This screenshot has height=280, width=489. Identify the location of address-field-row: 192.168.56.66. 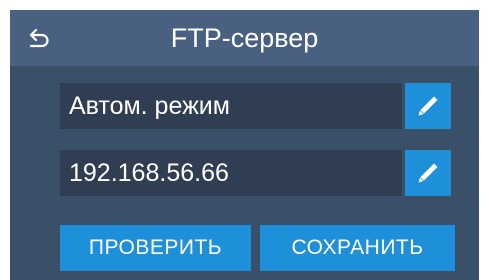
(257, 173).